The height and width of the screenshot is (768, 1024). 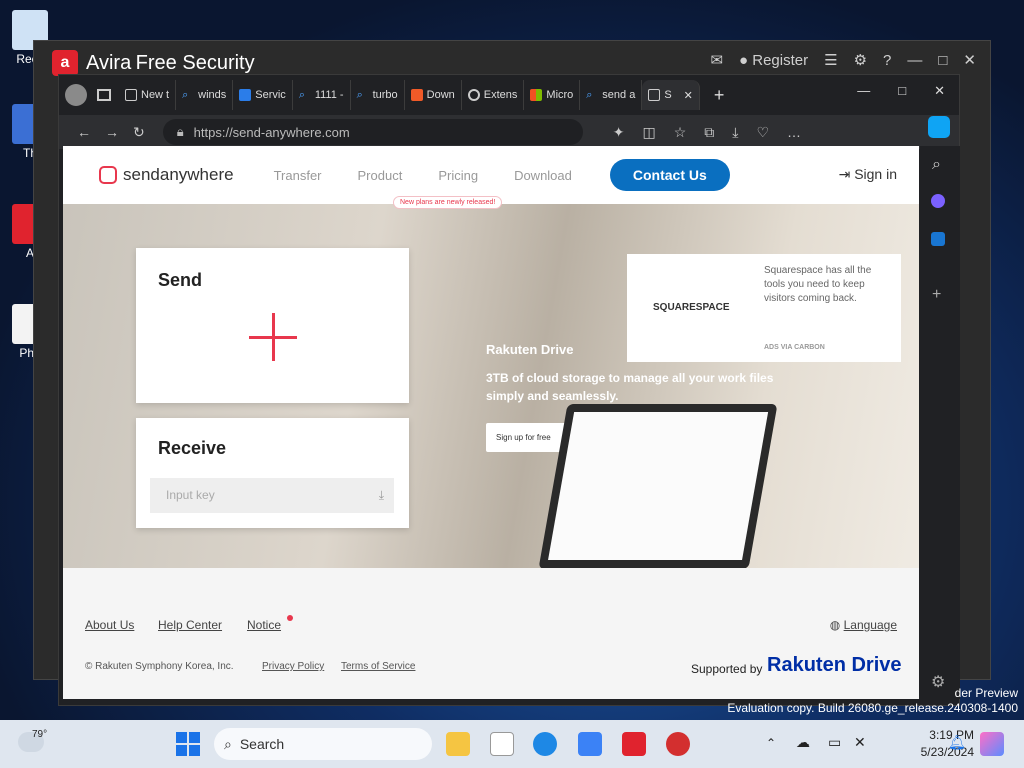 What do you see at coordinates (263, 95) in the screenshot?
I see `tab-service: Servic` at bounding box center [263, 95].